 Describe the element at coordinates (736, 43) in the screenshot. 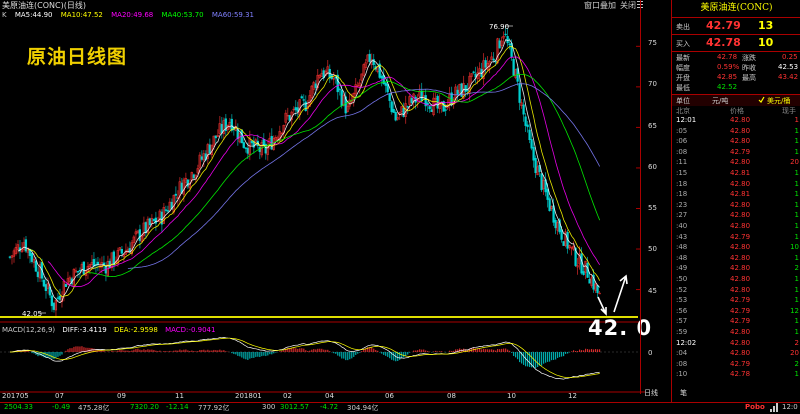

I see `buy-row: 买入 42.78 10` at that location.